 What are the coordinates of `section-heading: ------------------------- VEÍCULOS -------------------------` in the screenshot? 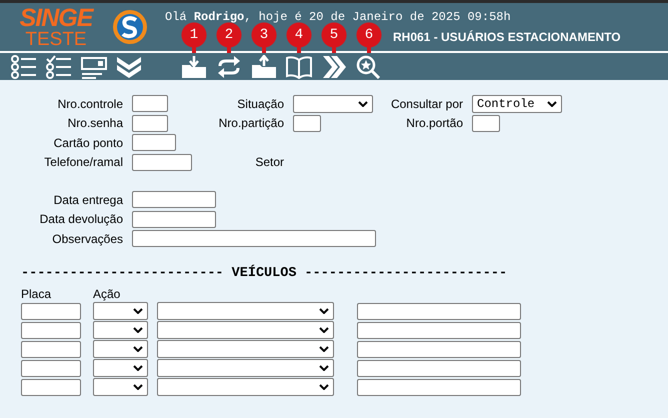 It's located at (264, 274).